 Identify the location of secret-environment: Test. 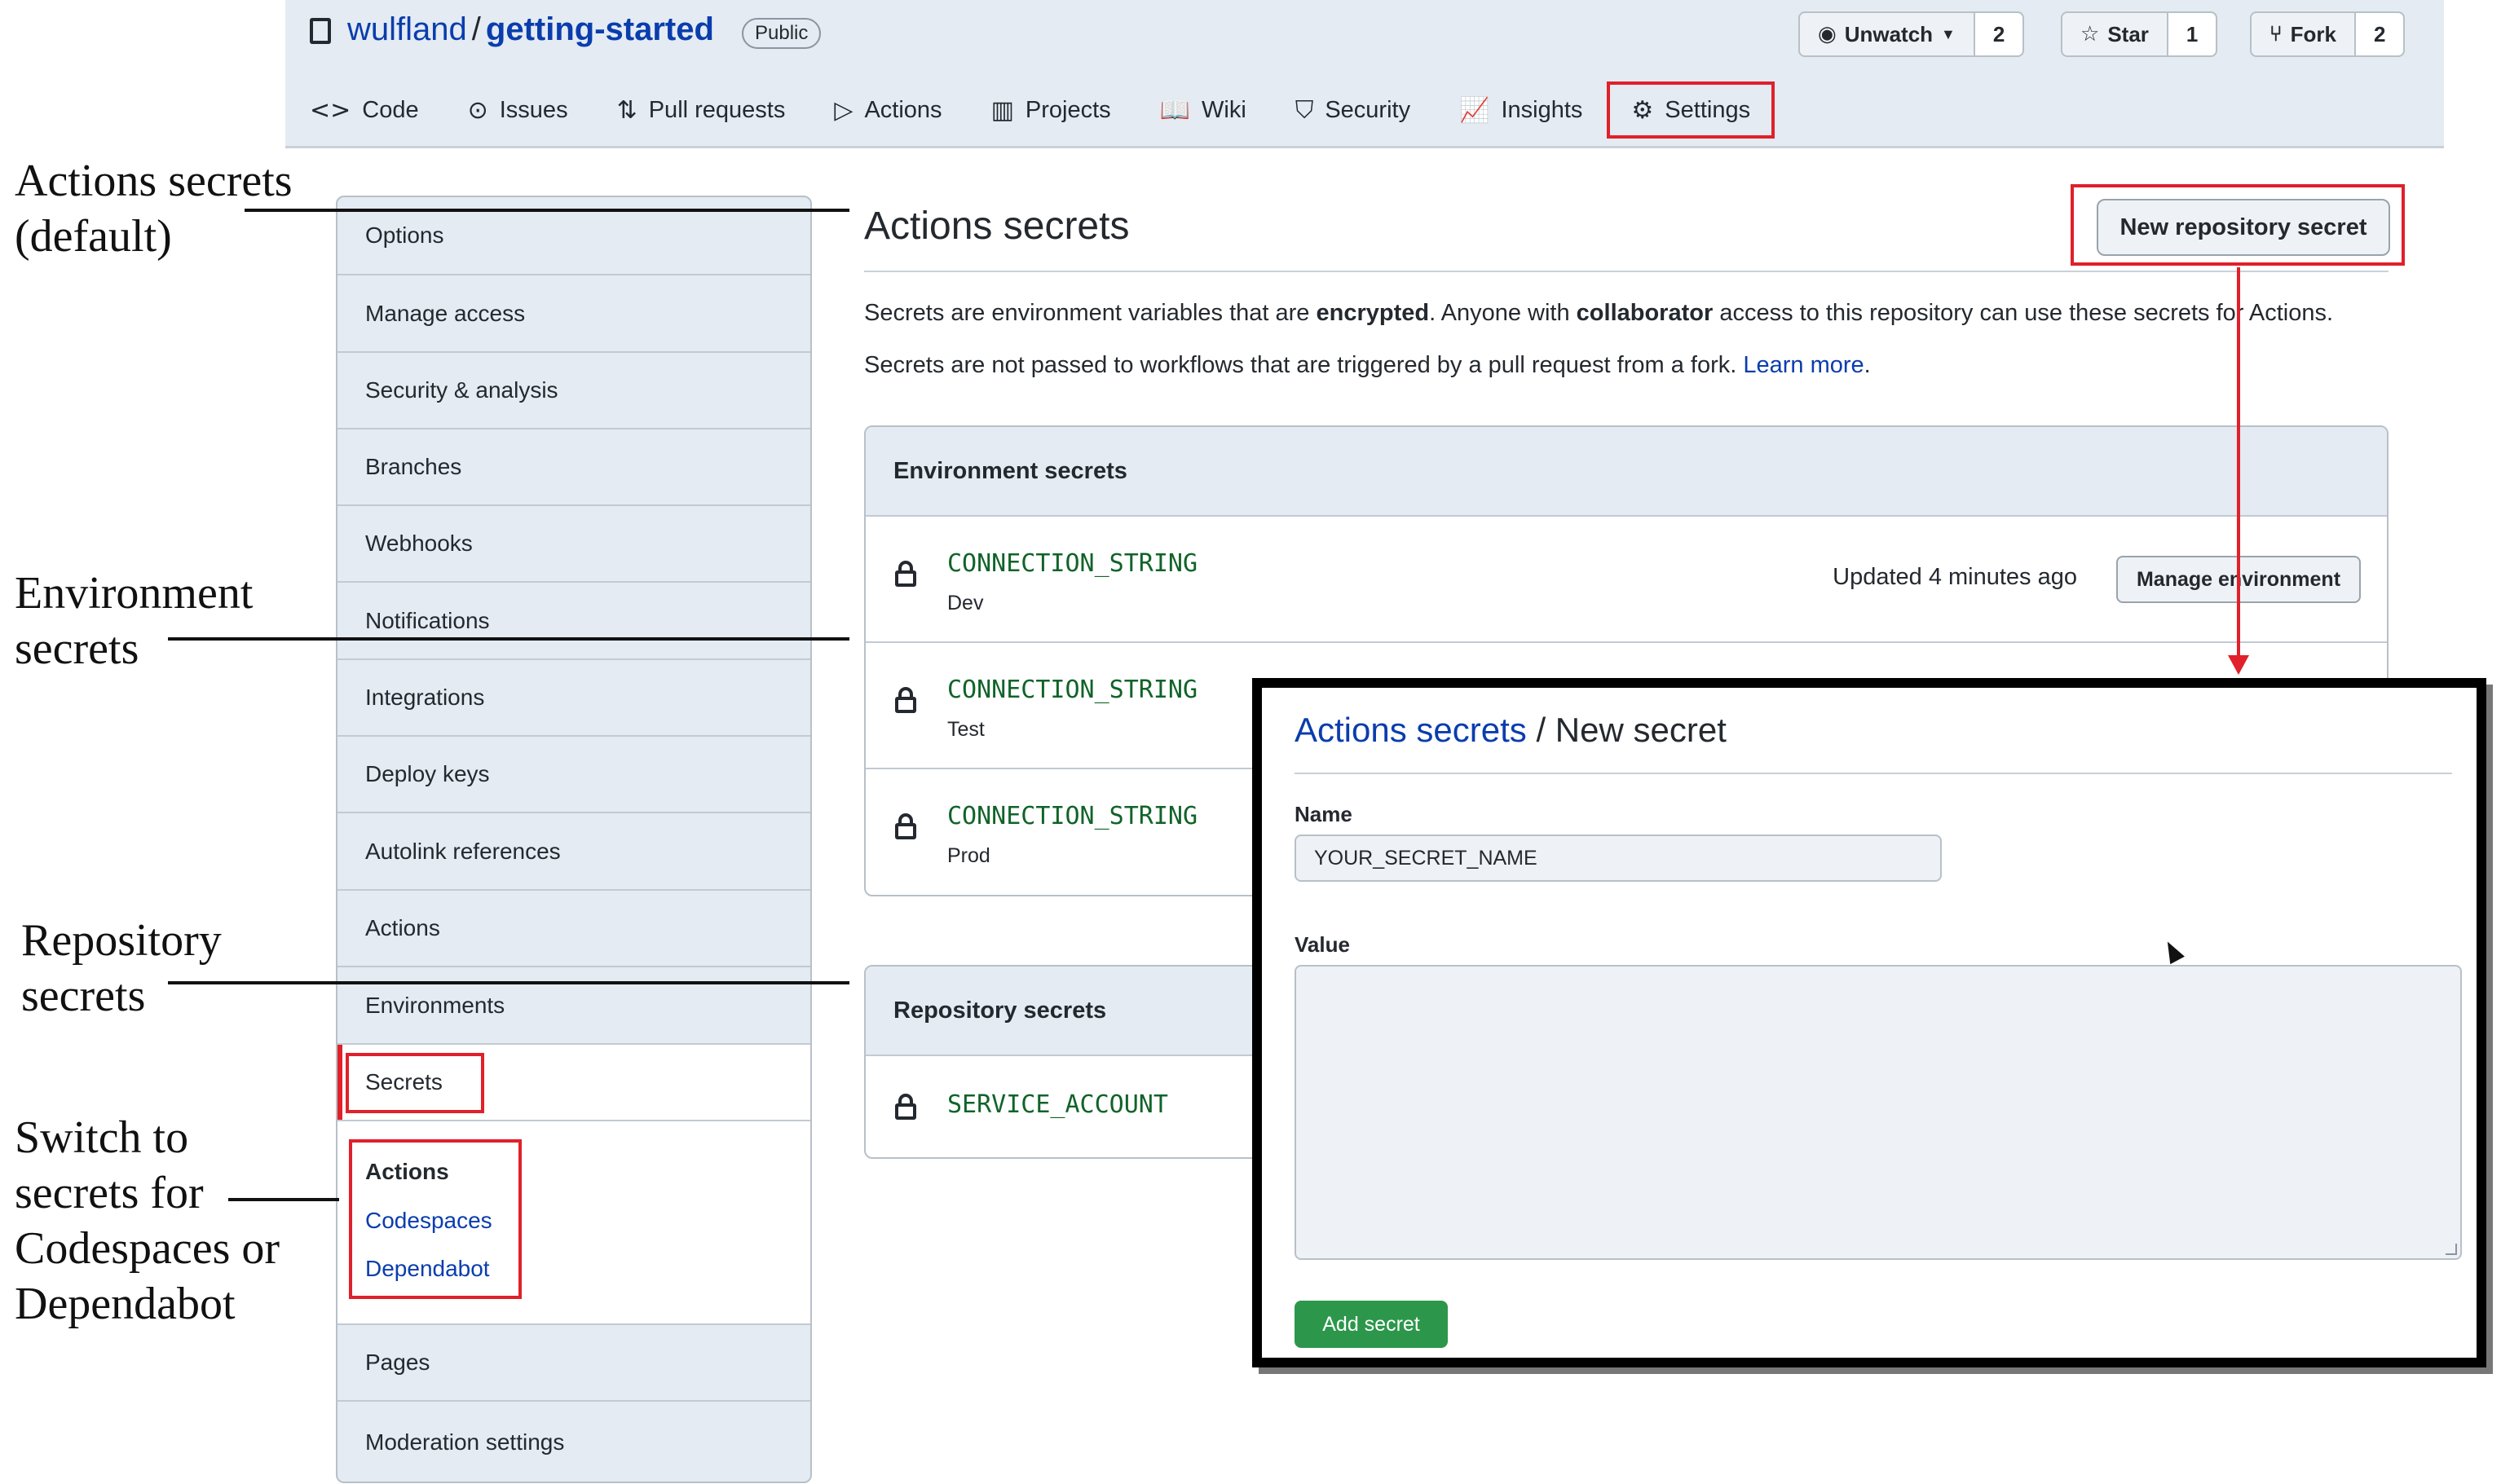
(966, 729).